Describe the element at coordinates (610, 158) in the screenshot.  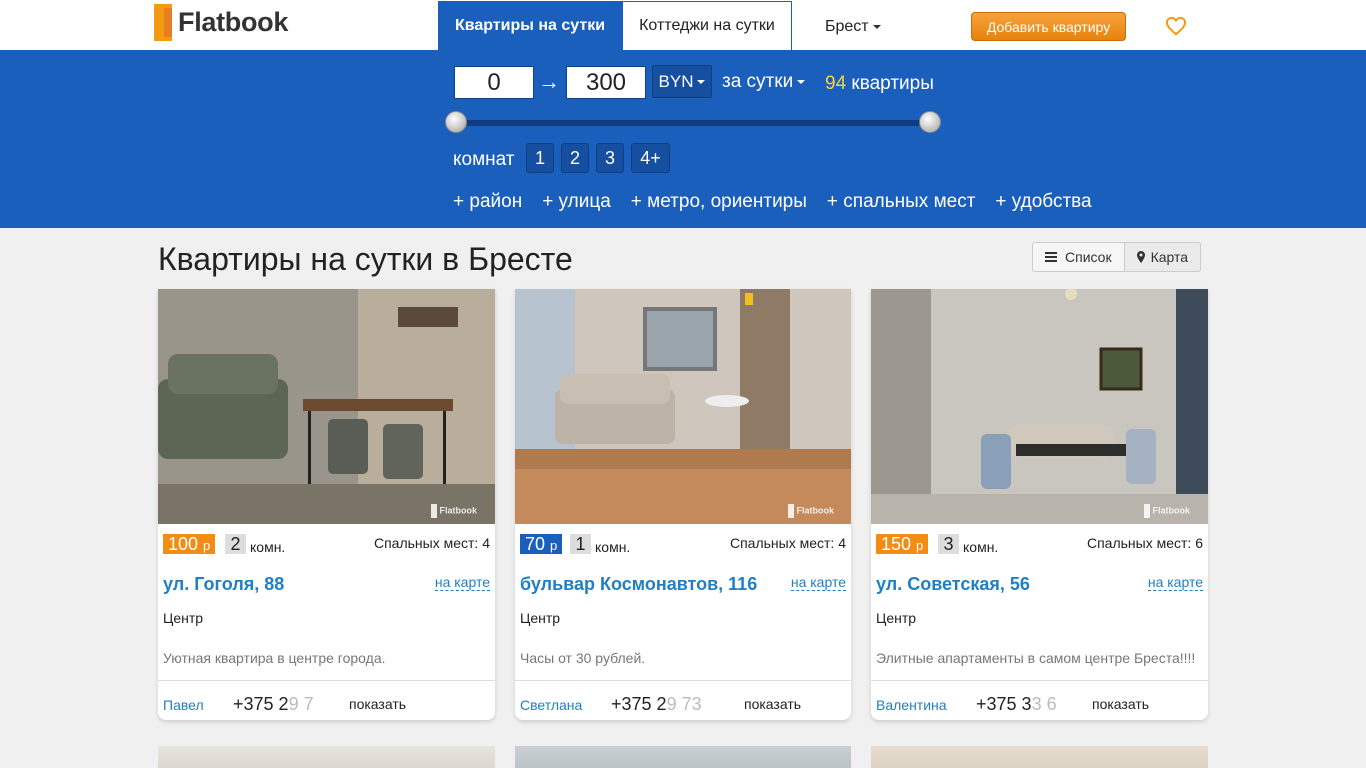
I see `rooms-option-3: 3` at that location.